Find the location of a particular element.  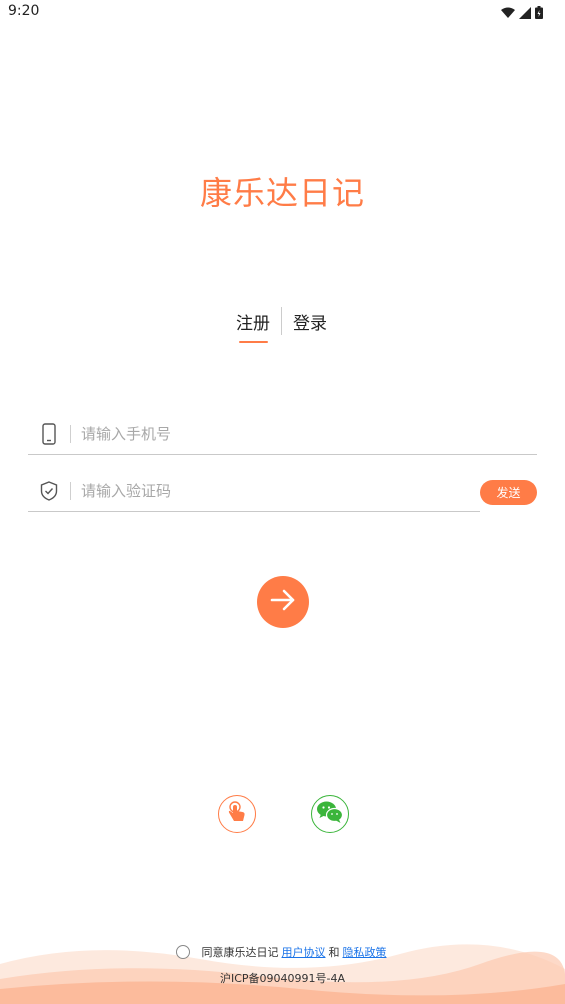

tab-divider is located at coordinates (281, 321).